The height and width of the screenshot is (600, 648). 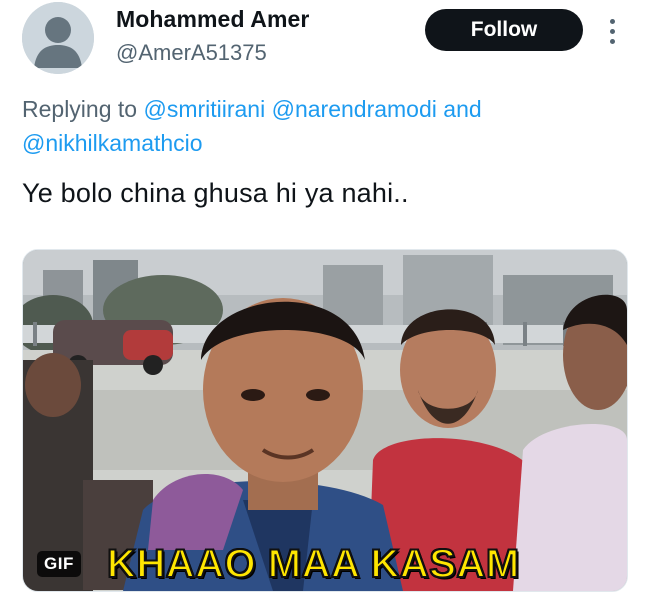 I want to click on avatar, so click(x=58, y=38).